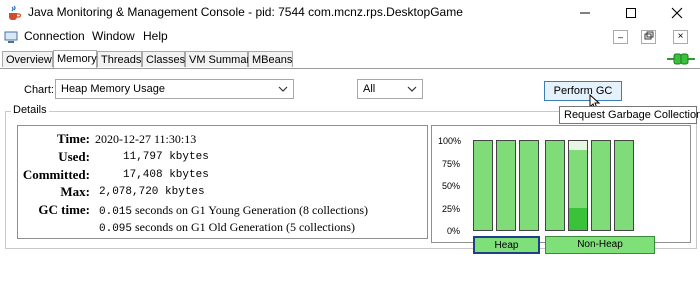  What do you see at coordinates (56, 174) in the screenshot?
I see `committed-label: Committed:` at bounding box center [56, 174].